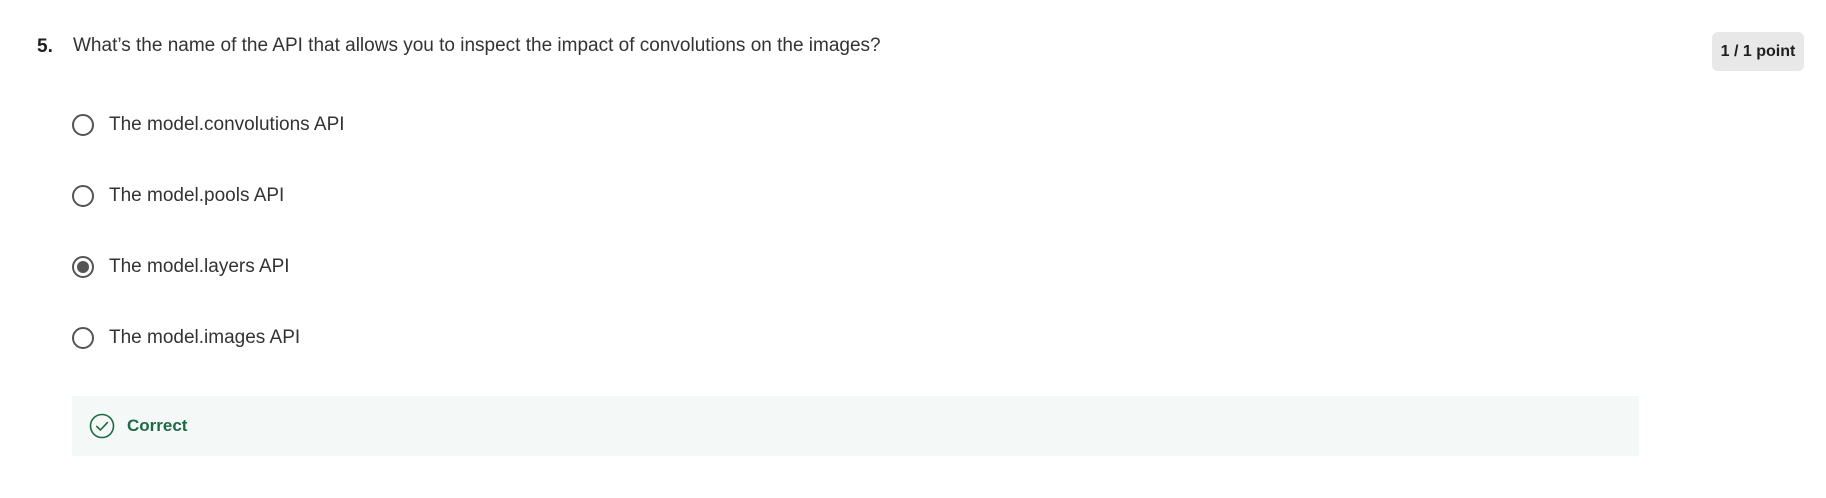 The width and height of the screenshot is (1826, 498). Describe the element at coordinates (45, 46) in the screenshot. I see `question-number: 5.` at that location.